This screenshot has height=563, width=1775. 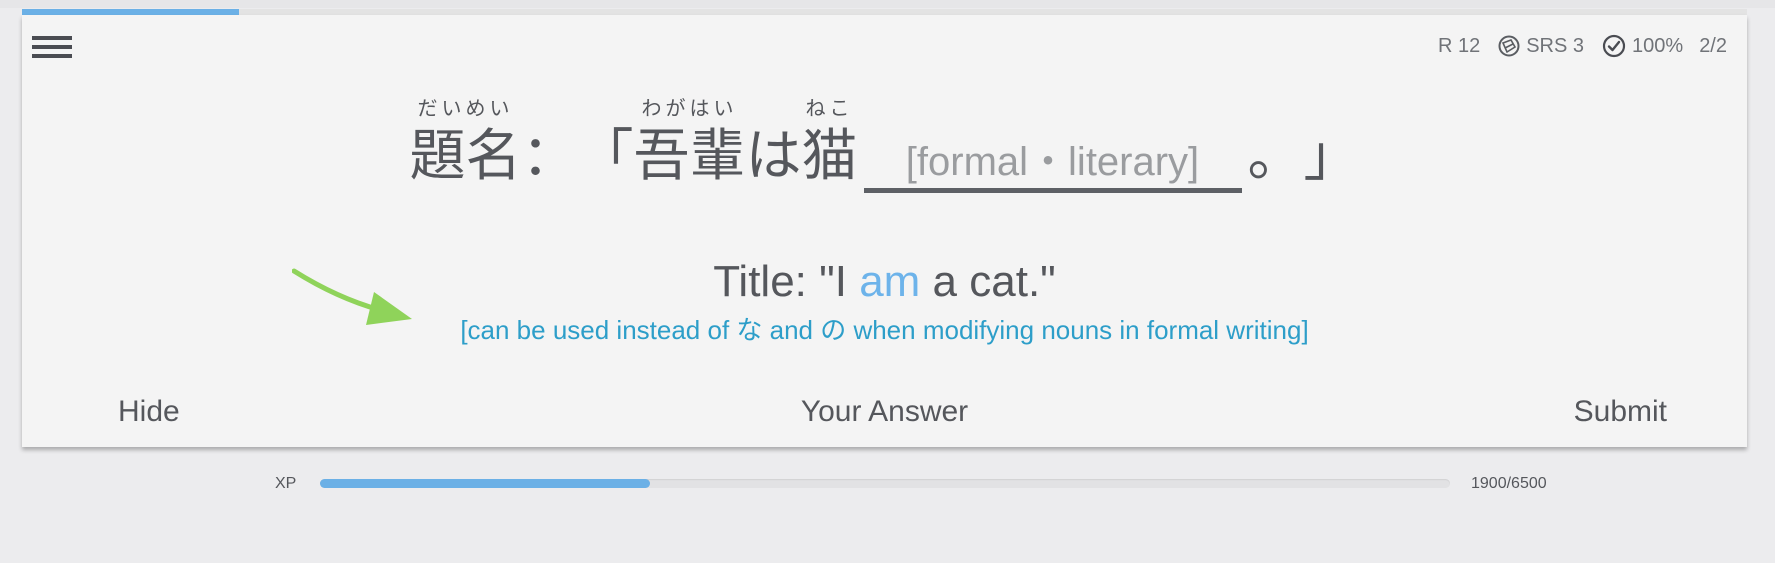 I want to click on srs-level-label: SRS 3, so click(x=1555, y=45).